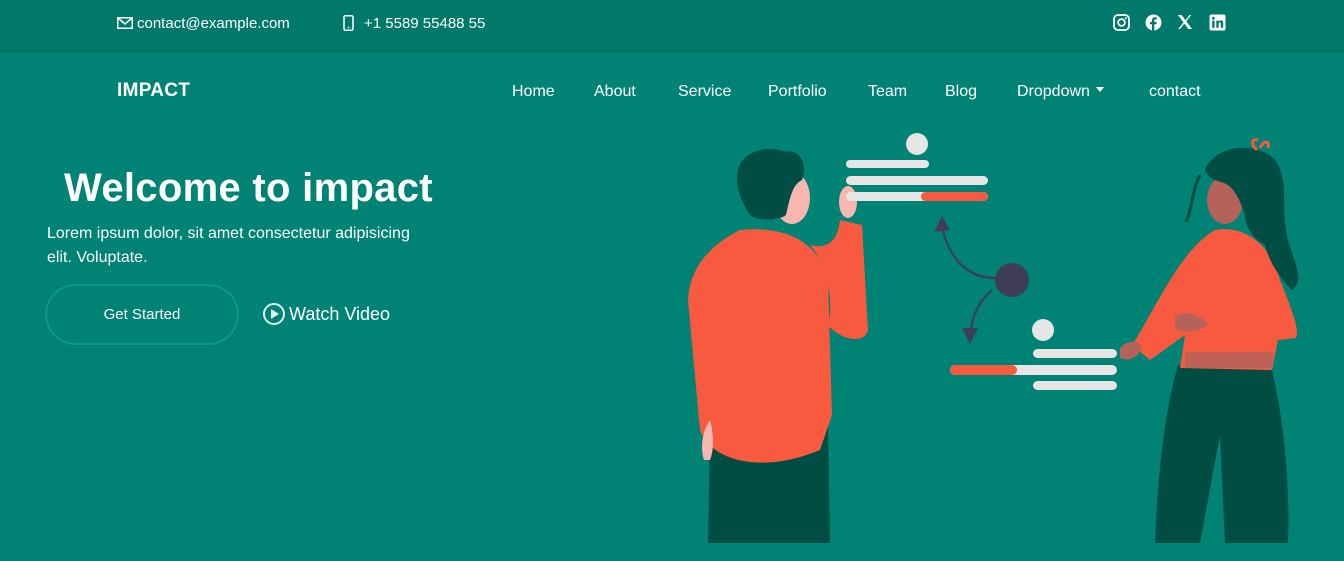 The width and height of the screenshot is (1344, 561). What do you see at coordinates (274, 314) in the screenshot?
I see `play-circle-icon` at bounding box center [274, 314].